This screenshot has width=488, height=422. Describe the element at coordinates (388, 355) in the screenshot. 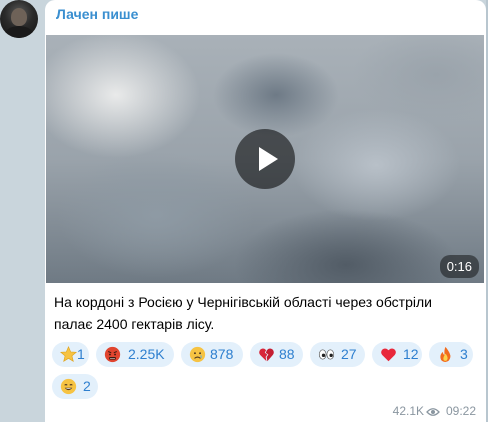

I see `red-heart-icon` at that location.